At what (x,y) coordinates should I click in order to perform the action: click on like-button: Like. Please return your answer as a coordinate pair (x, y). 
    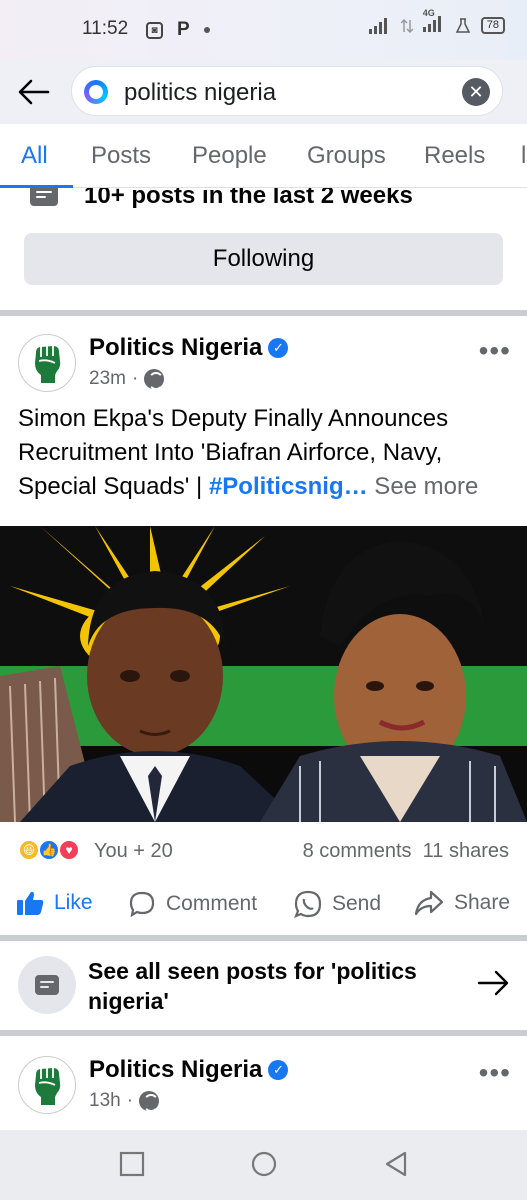
    Looking at the image, I should click on (54, 903).